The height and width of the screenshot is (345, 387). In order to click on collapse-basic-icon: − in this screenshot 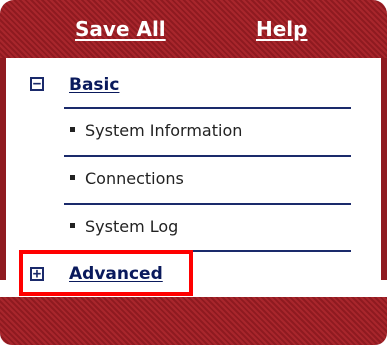, I will do `click(37, 84)`.